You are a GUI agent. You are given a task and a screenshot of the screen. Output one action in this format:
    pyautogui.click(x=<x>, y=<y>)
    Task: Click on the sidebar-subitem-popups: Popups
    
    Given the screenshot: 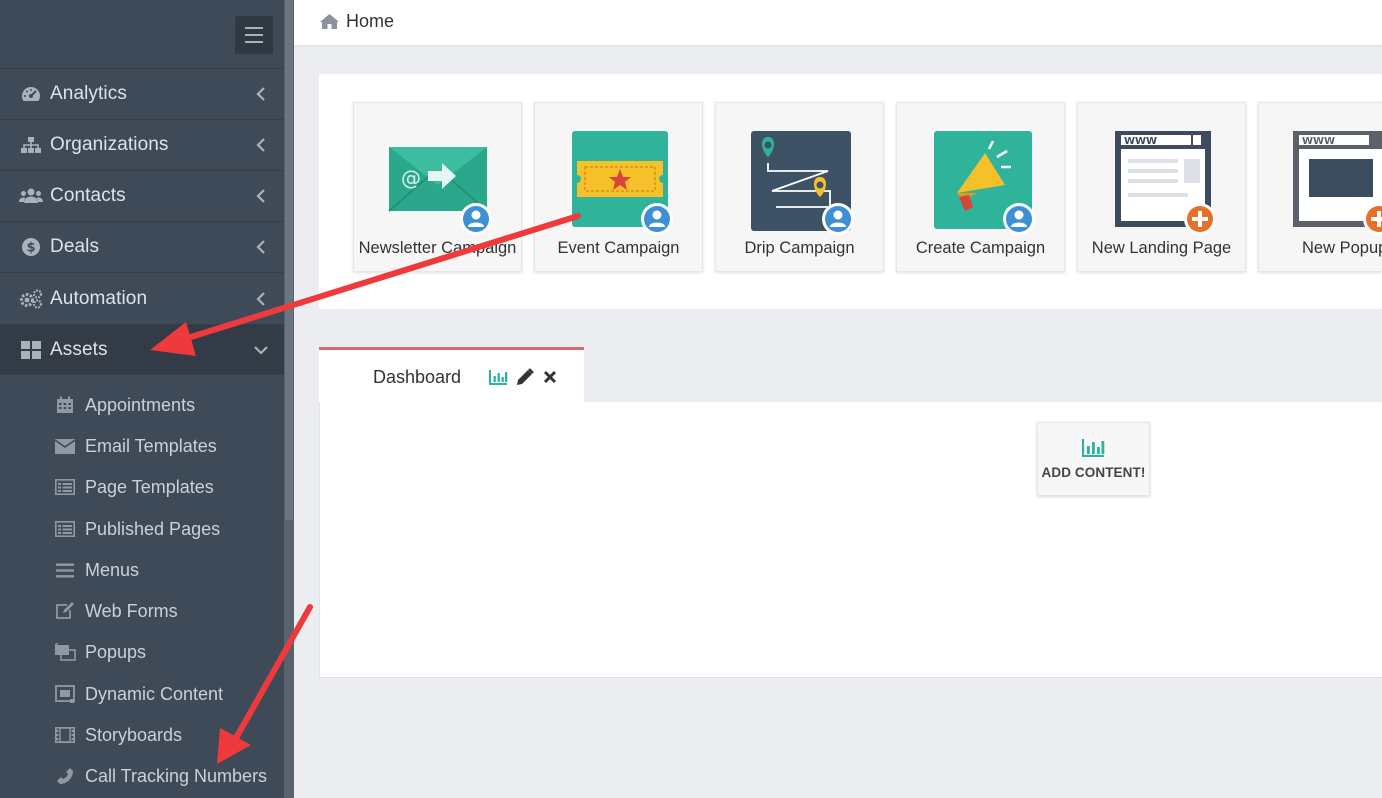 What is the action you would take?
    pyautogui.click(x=142, y=652)
    